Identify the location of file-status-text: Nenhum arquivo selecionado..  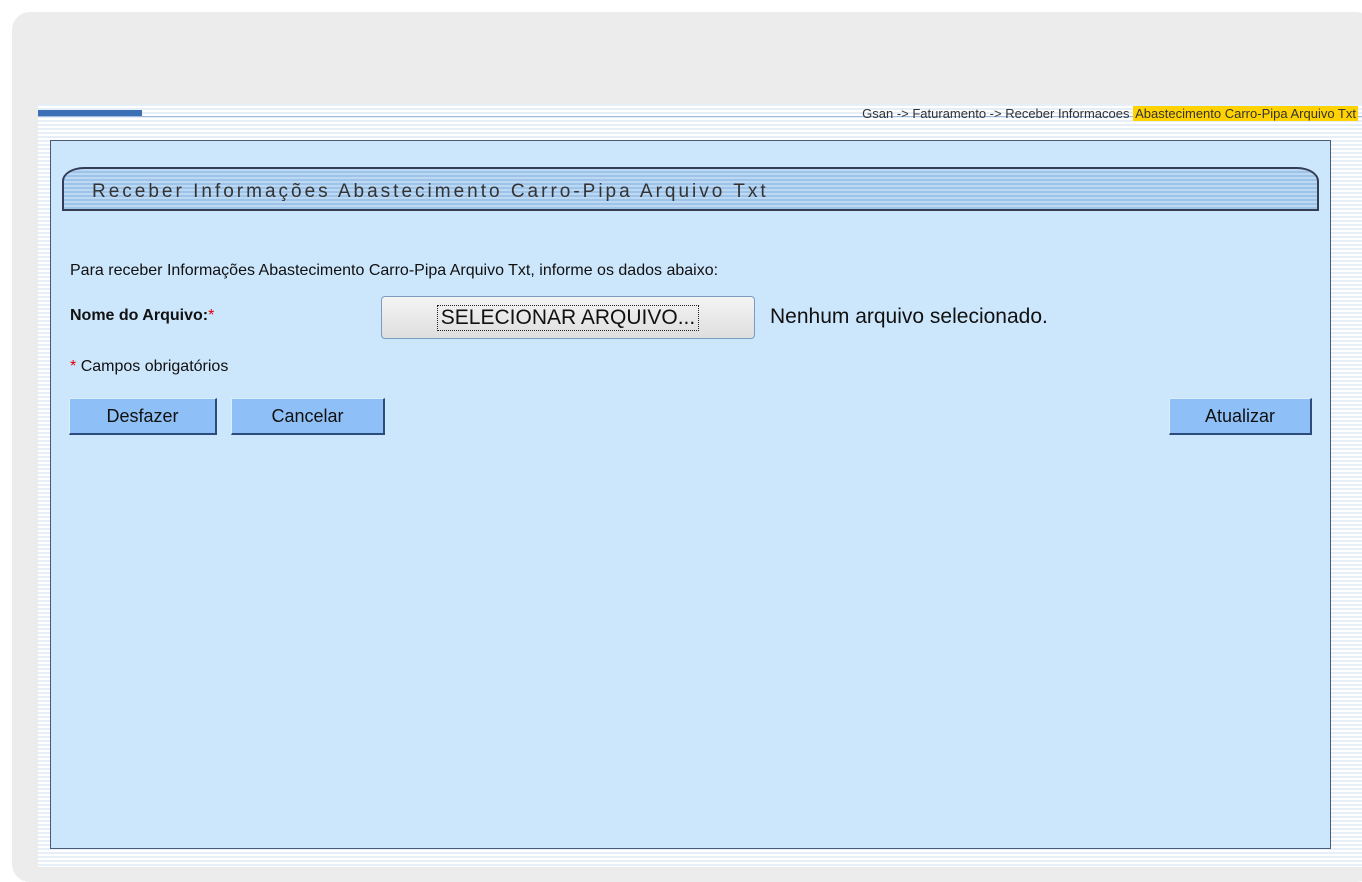
(909, 316).